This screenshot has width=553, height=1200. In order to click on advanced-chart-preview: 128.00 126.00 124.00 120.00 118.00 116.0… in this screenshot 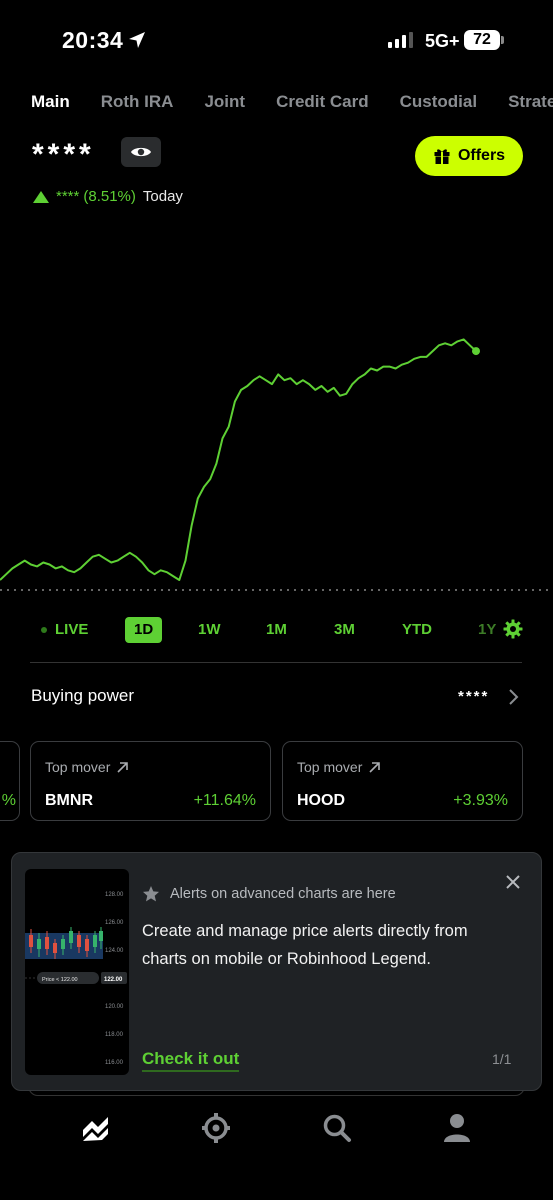, I will do `click(77, 979)`.